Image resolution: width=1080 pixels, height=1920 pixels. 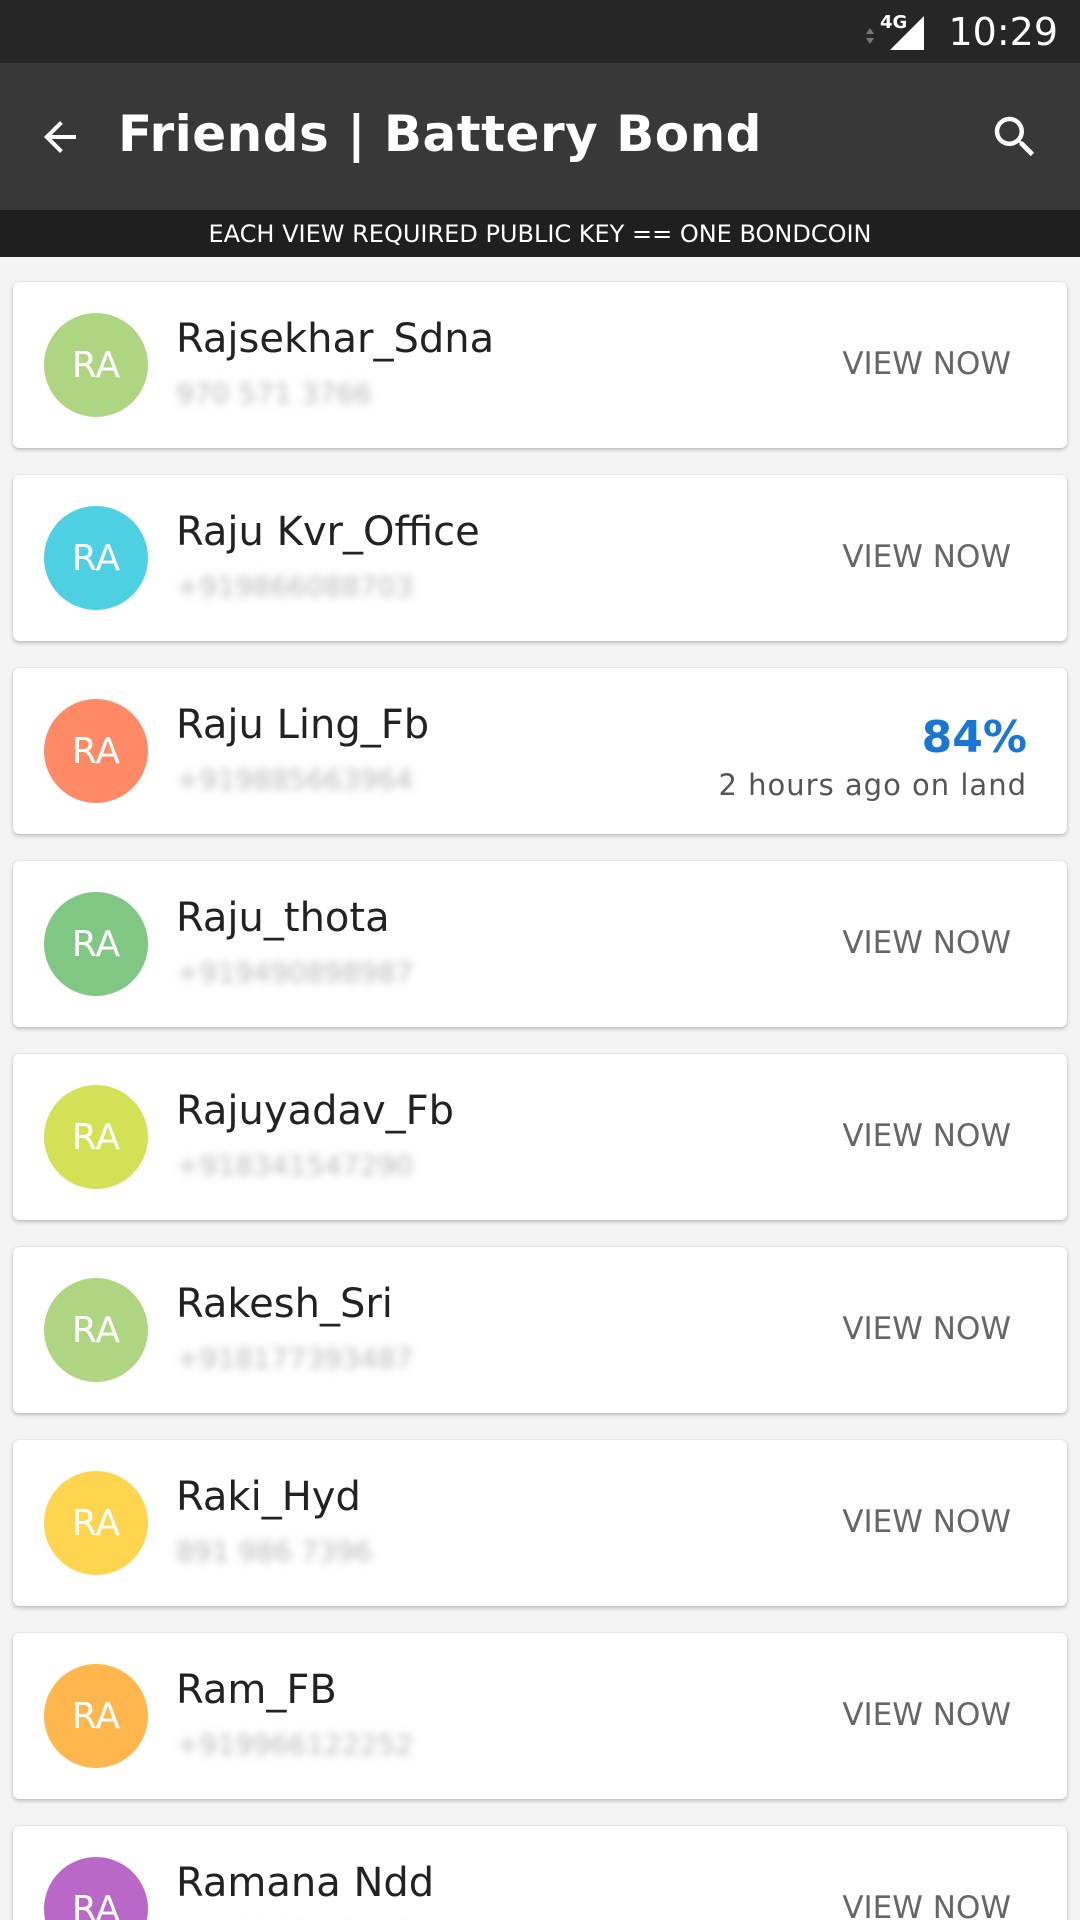 What do you see at coordinates (305, 1883) in the screenshot?
I see `contact-name: Ramana Ndd` at bounding box center [305, 1883].